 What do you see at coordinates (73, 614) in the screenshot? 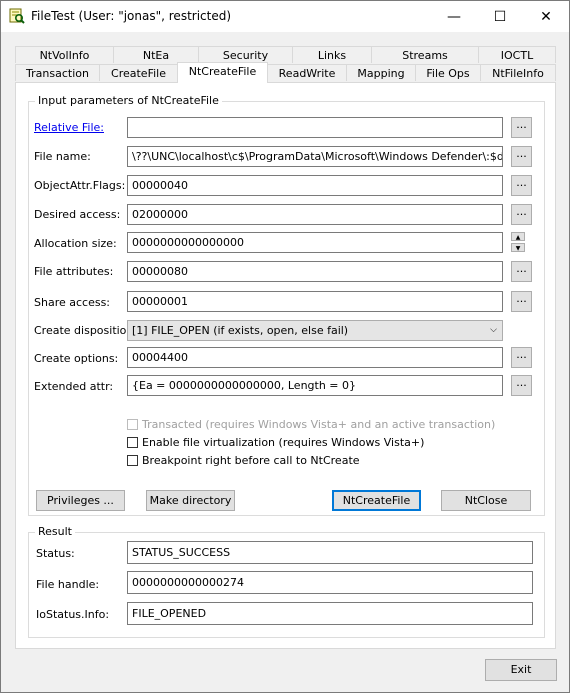
I see `iostatus-info-label: IoStatus.Info:` at bounding box center [73, 614].